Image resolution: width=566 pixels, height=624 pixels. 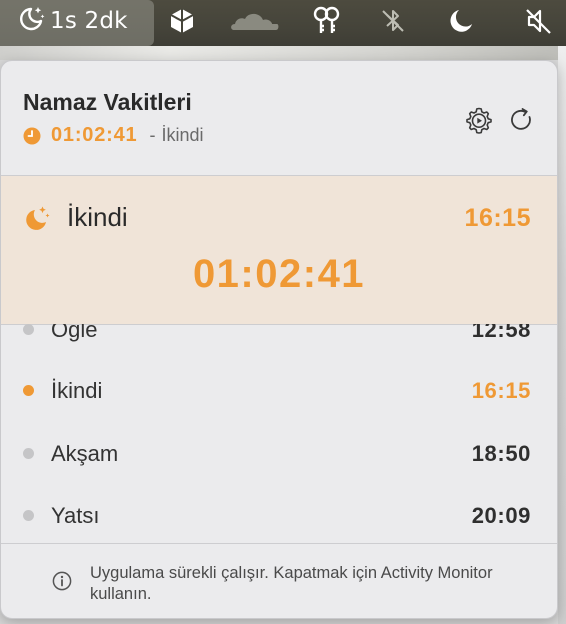 I want to click on prayer-name: İkindi, so click(x=77, y=390).